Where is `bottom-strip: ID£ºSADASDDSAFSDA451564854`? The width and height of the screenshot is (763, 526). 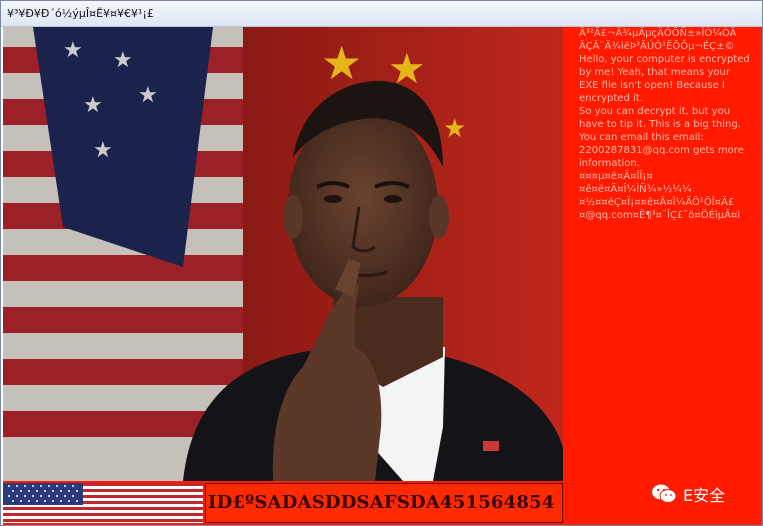
bottom-strip: ID£ºSADASDDSAFSDA451564854 is located at coordinates (382, 503).